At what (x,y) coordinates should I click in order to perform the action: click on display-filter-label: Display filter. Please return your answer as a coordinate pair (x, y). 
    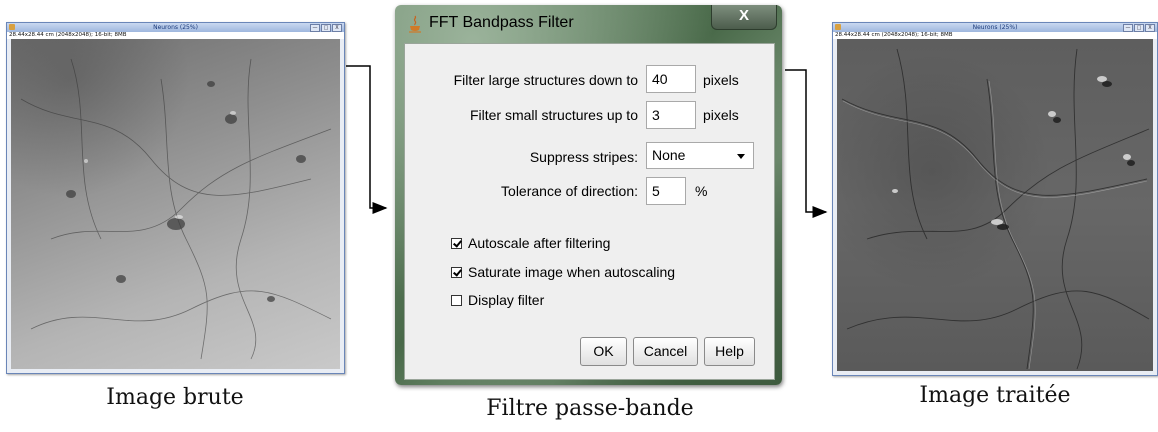
    Looking at the image, I should click on (506, 300).